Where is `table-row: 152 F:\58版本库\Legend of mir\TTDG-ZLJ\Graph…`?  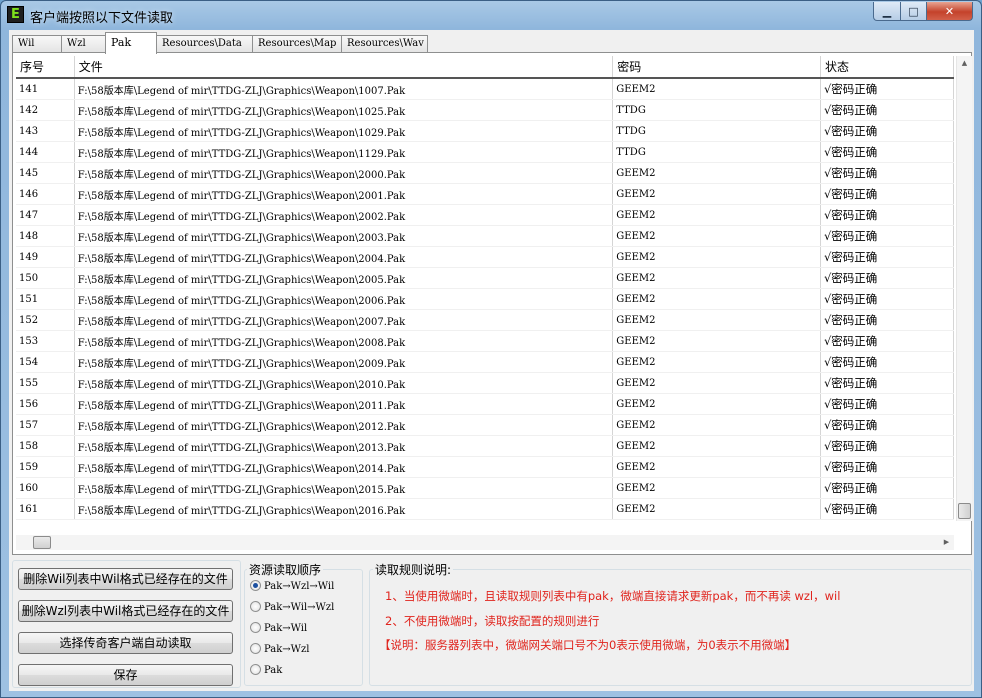
table-row: 152 F:\58版本库\Legend of mir\TTDG-ZLJ\Graph… is located at coordinates (485, 320).